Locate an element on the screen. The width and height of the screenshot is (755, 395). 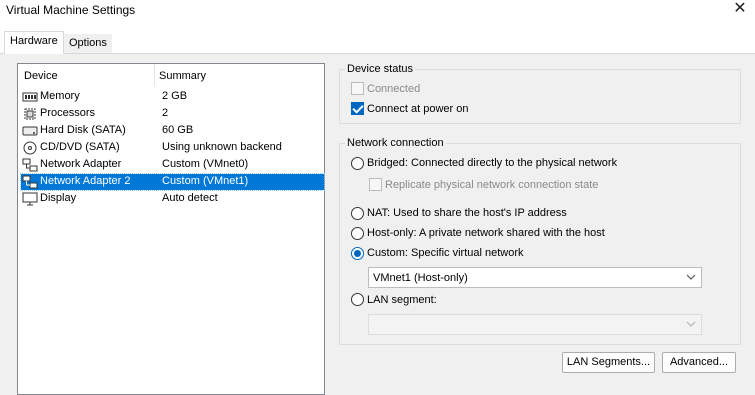
device-row-hard-disk: Hard Disk (SATA) 60 GB is located at coordinates (172, 131).